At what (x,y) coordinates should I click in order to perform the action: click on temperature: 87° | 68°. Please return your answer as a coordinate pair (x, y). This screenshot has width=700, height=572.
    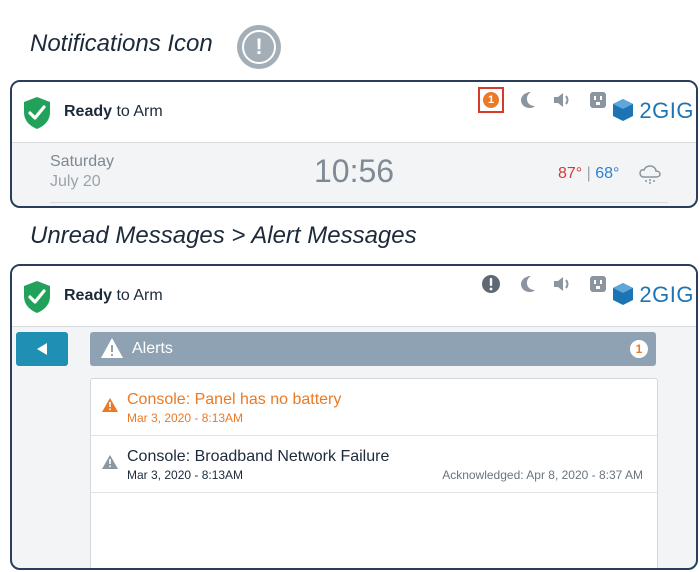
    Looking at the image, I should click on (588, 174).